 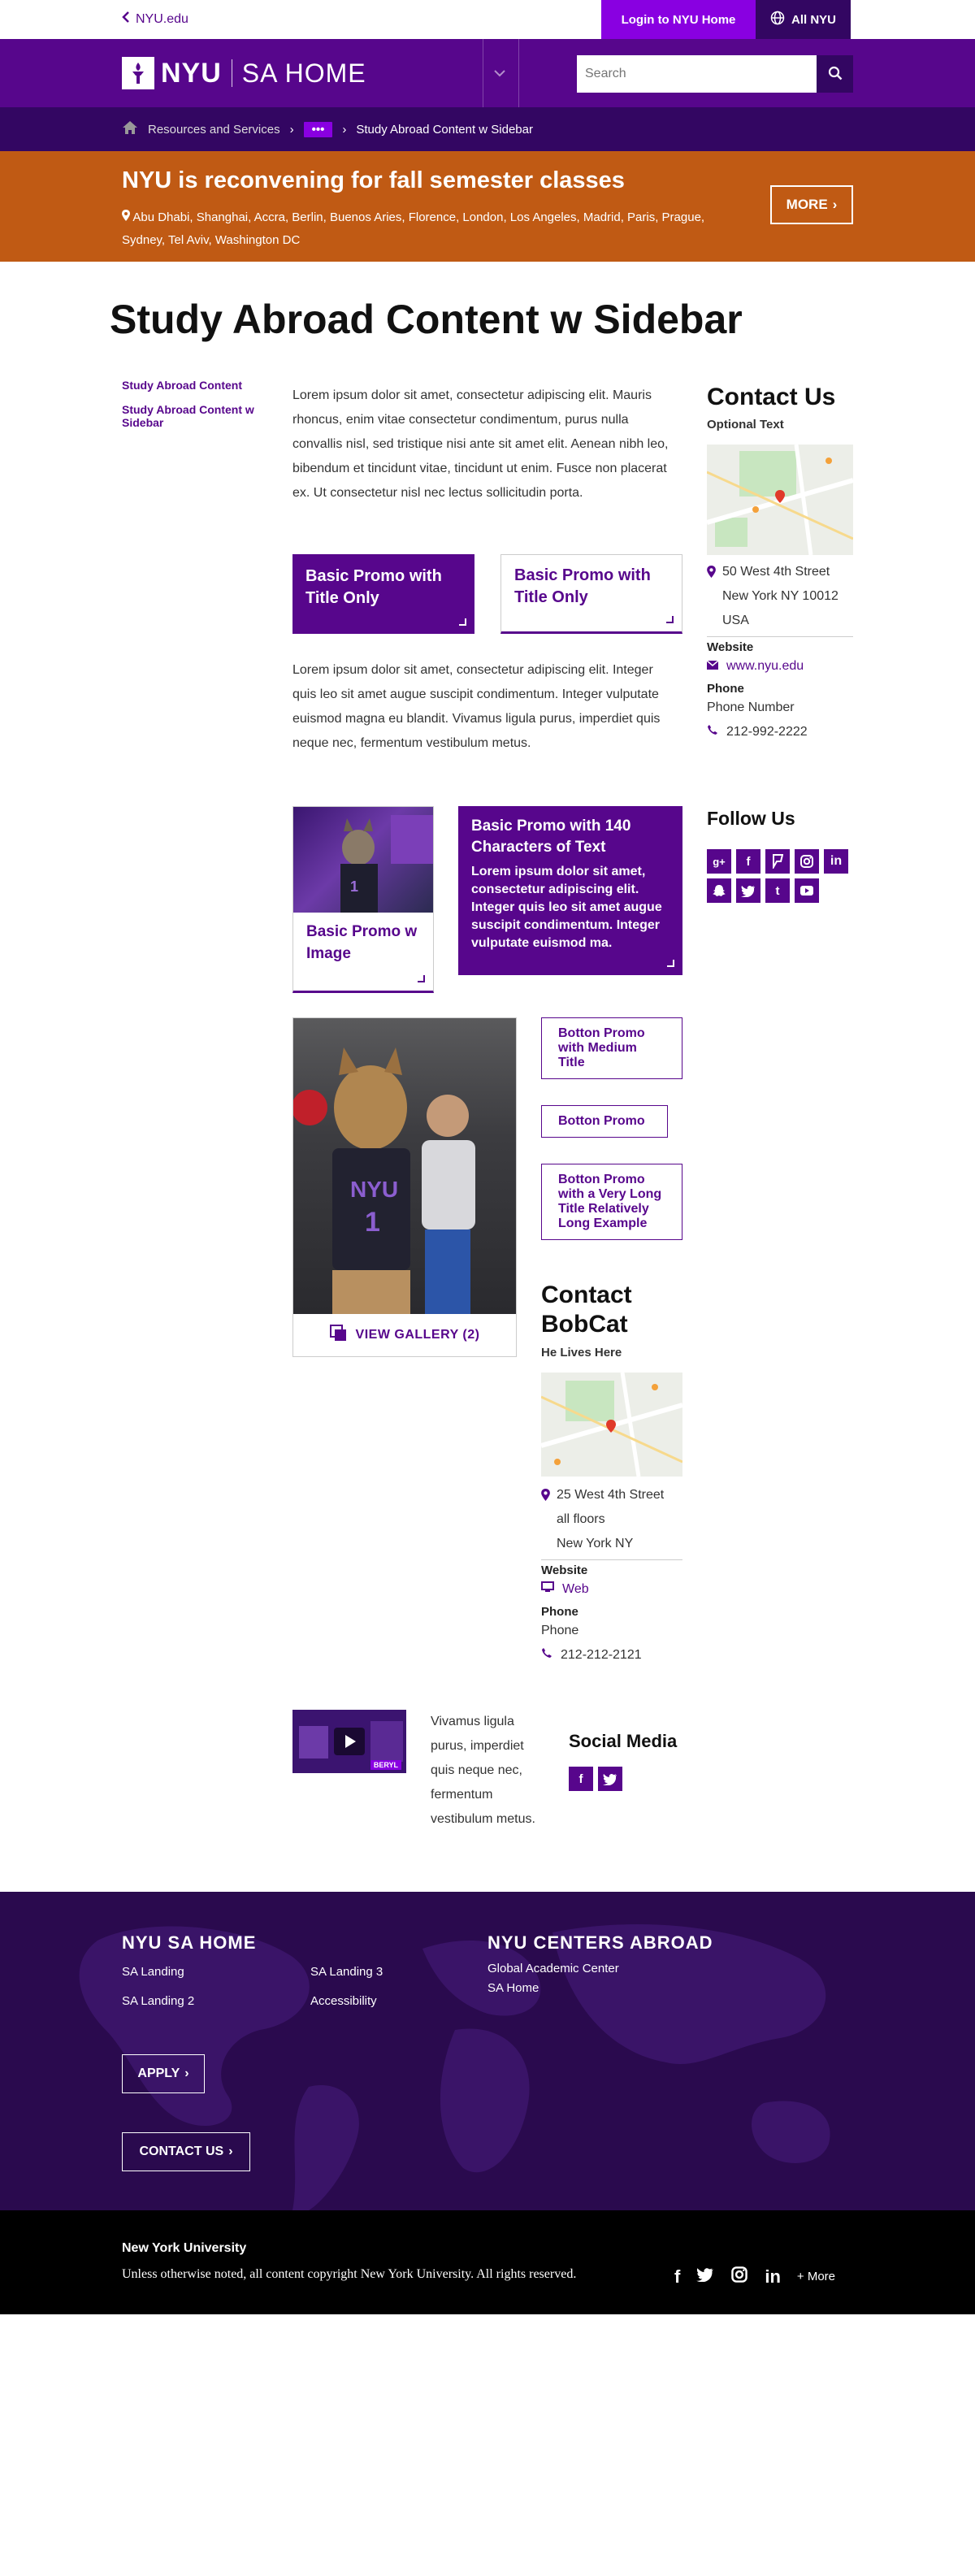 I want to click on website-link-text: Web, so click(x=575, y=1589).